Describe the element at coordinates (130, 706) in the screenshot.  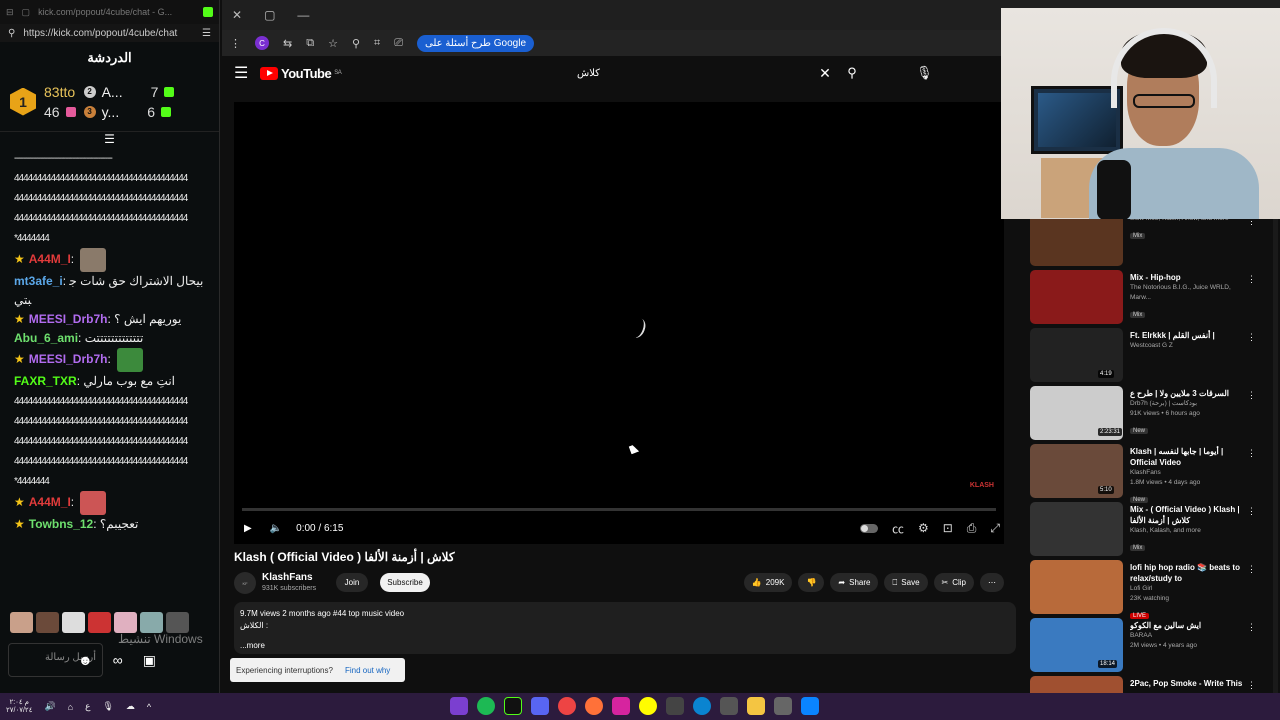
I see `cloud-icon: ☁` at that location.